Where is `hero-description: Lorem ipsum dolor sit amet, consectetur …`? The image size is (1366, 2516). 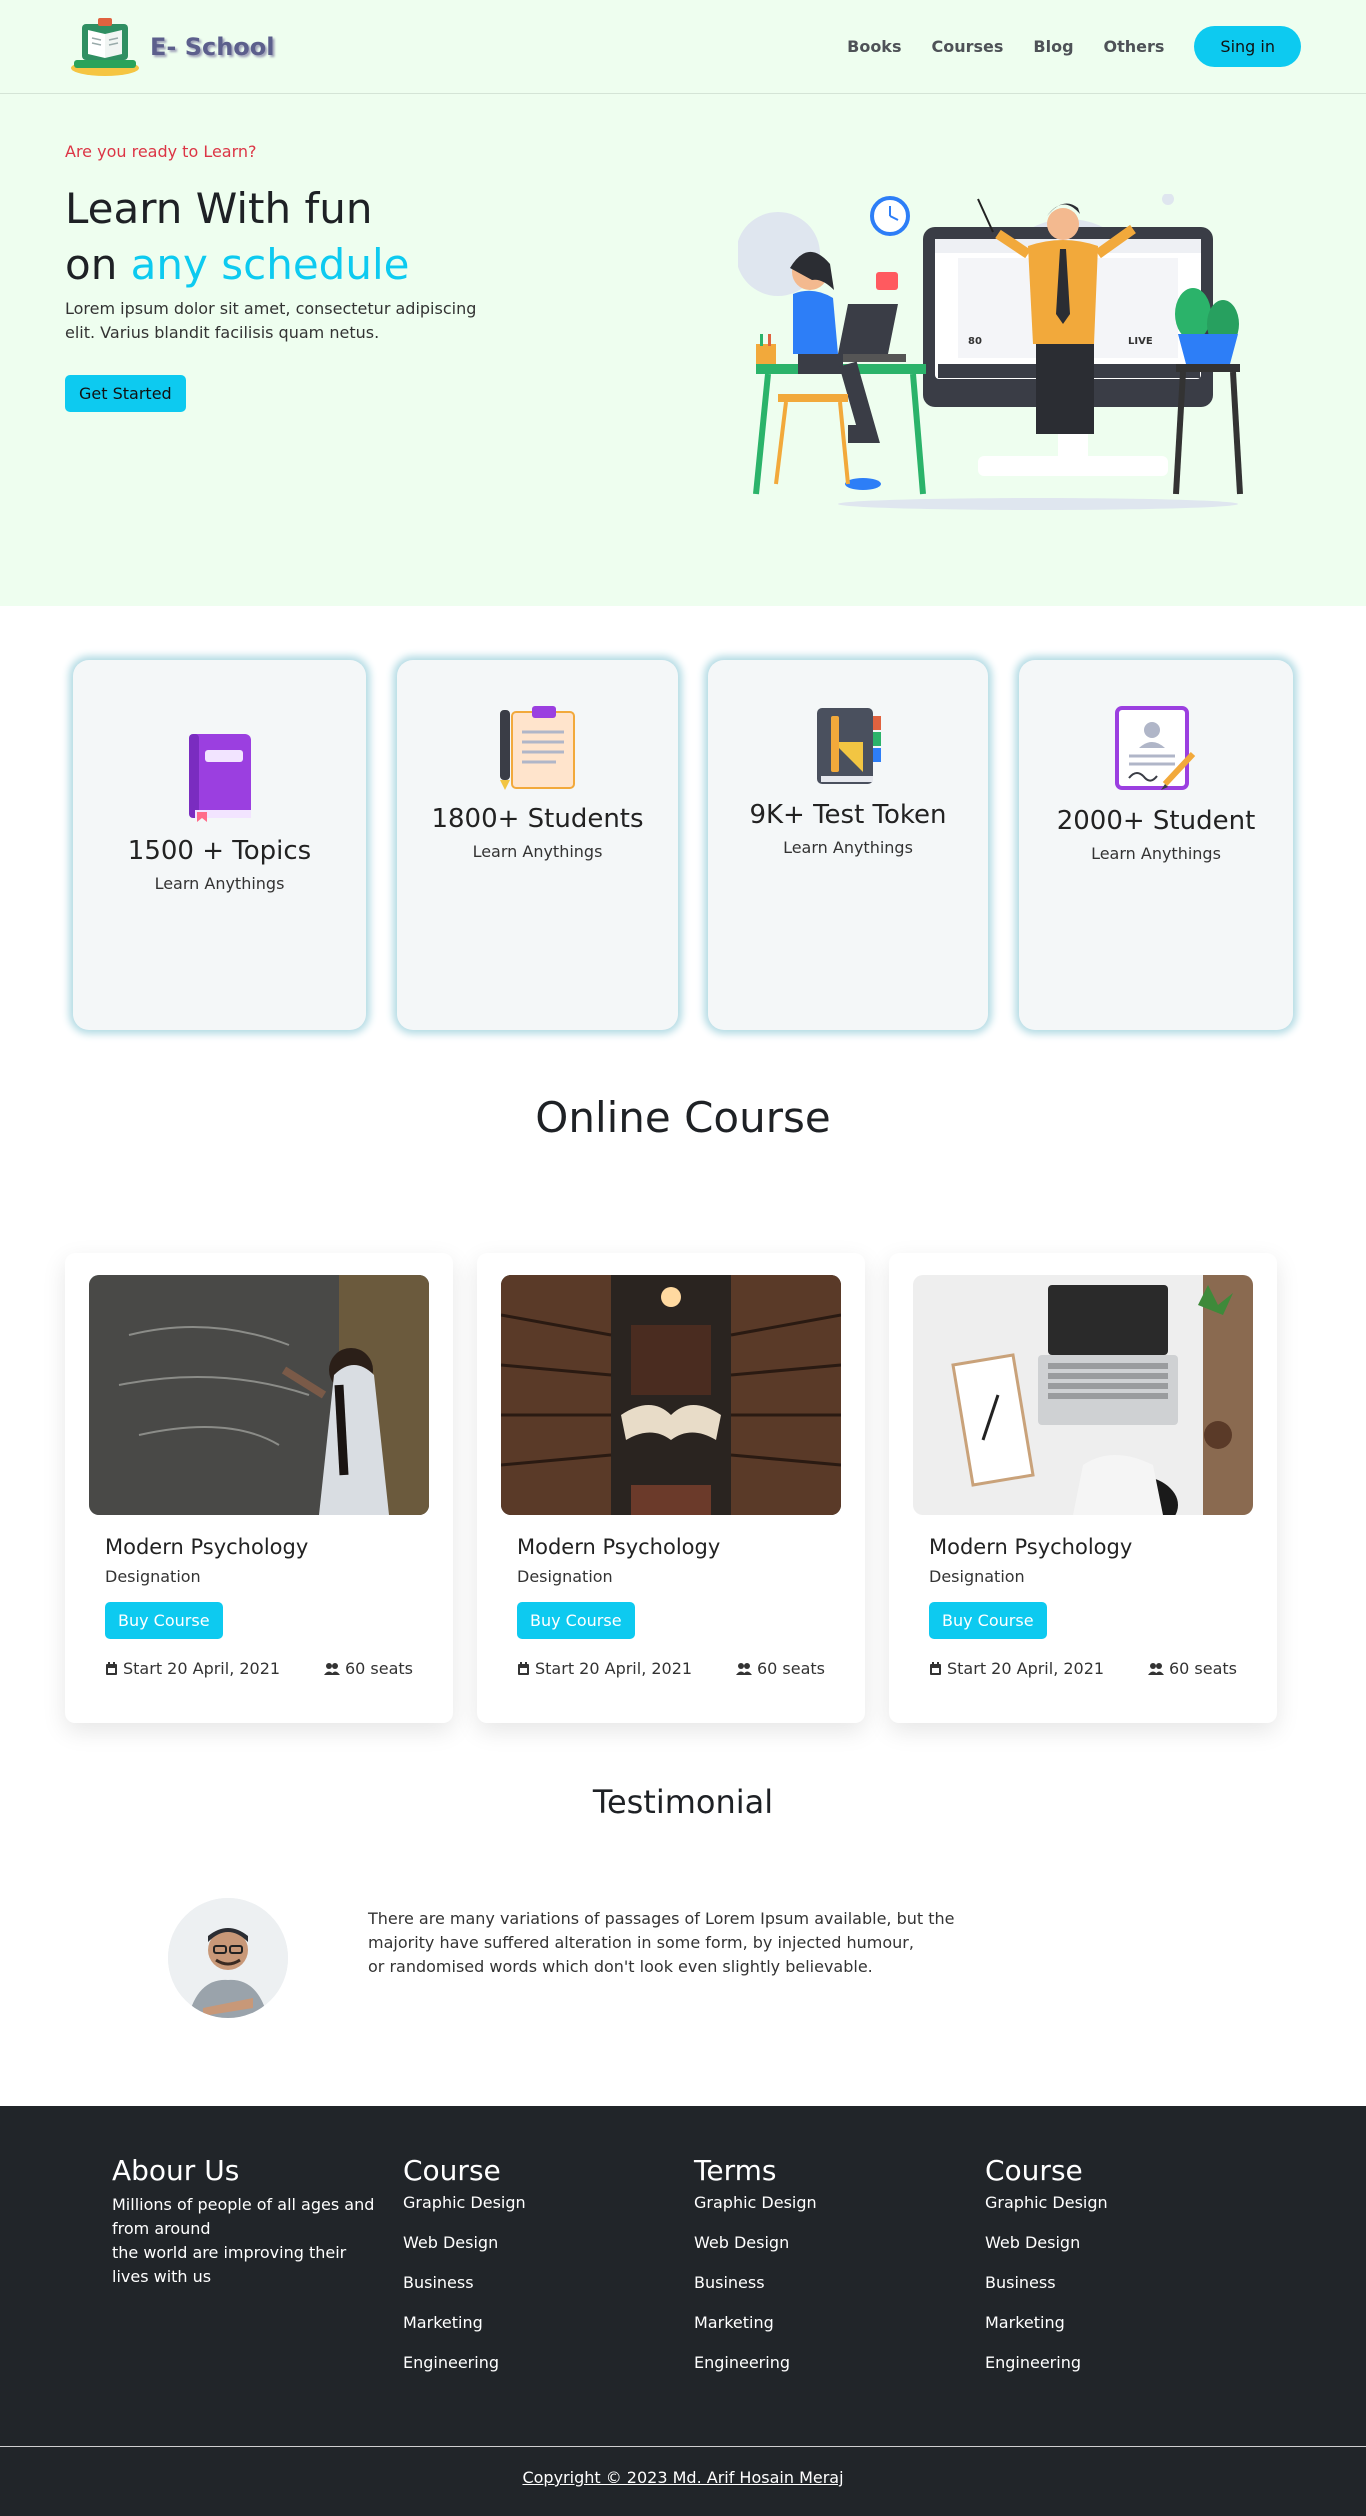 hero-description: Lorem ipsum dolor sit amet, consectetur … is located at coordinates (271, 320).